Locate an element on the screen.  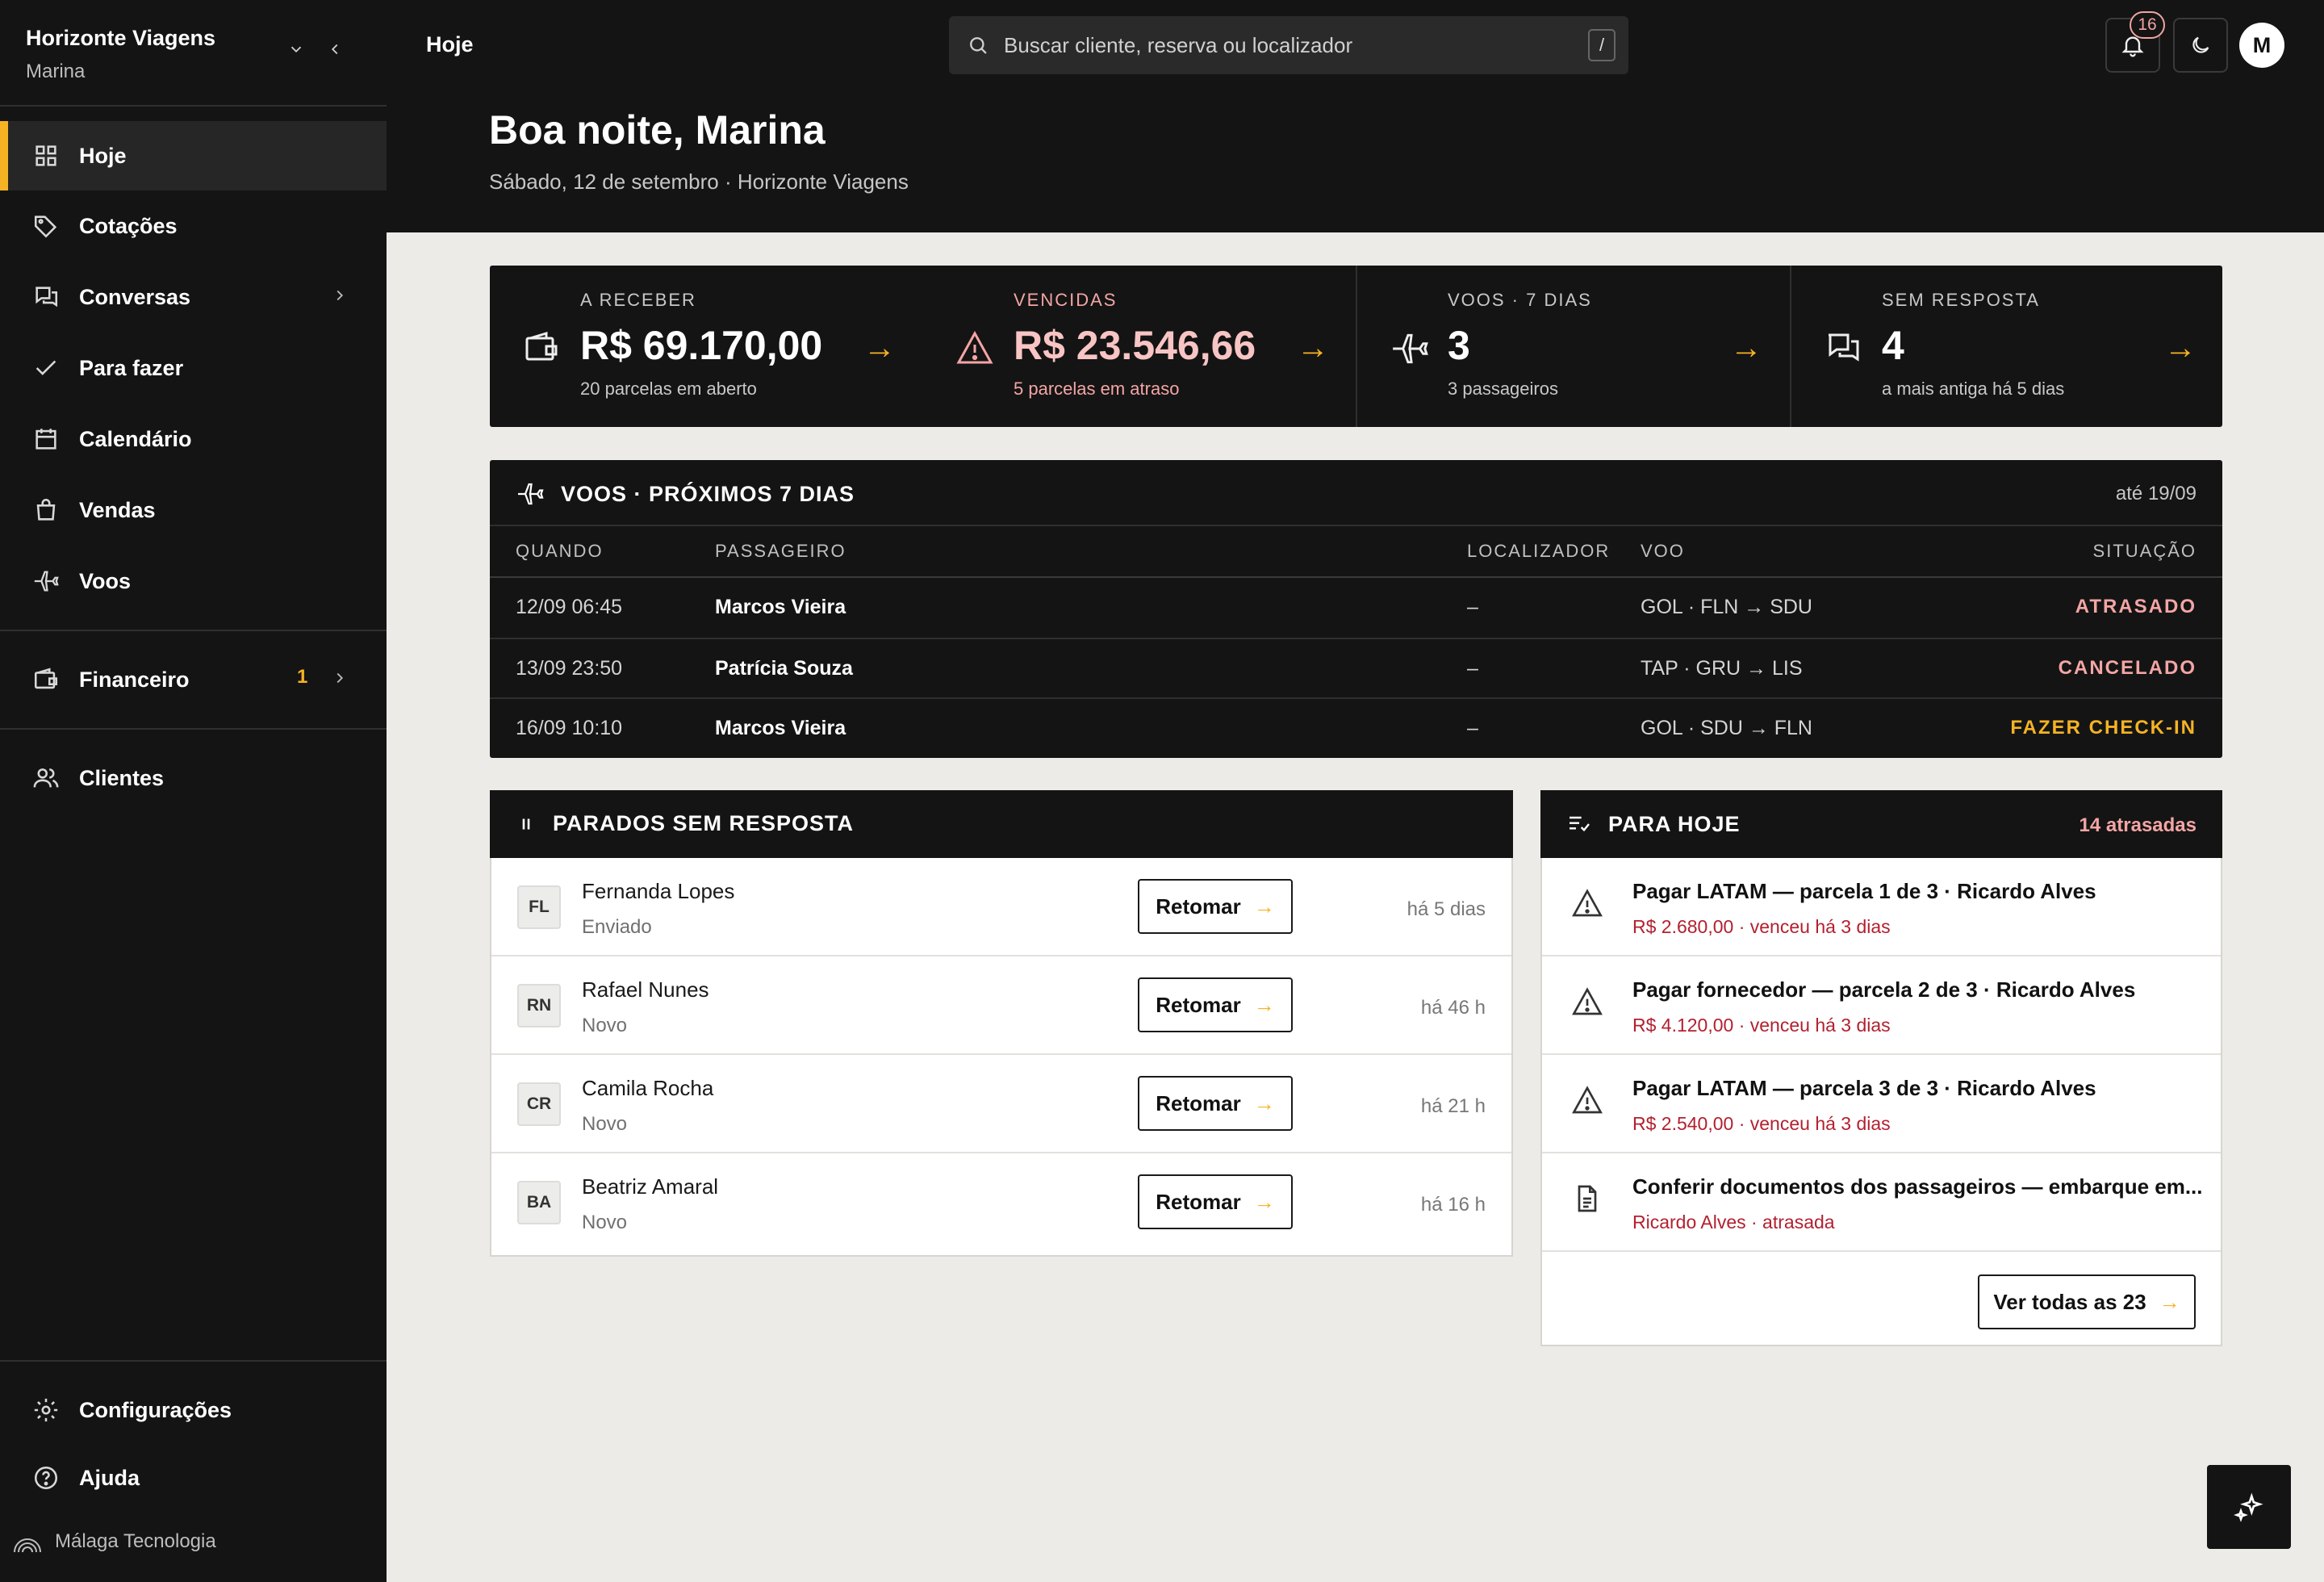
stat-value: R$ 23.546,66 is located at coordinates (1135, 345).